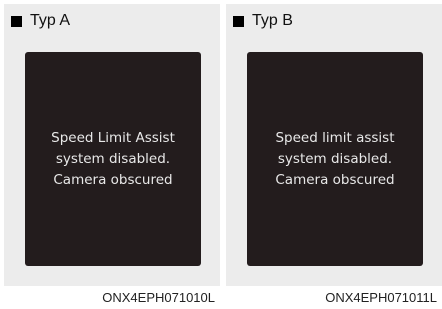 Image resolution: width=442 pixels, height=309 pixels. I want to click on image-code-a: ONX4EPH071010L, so click(158, 297).